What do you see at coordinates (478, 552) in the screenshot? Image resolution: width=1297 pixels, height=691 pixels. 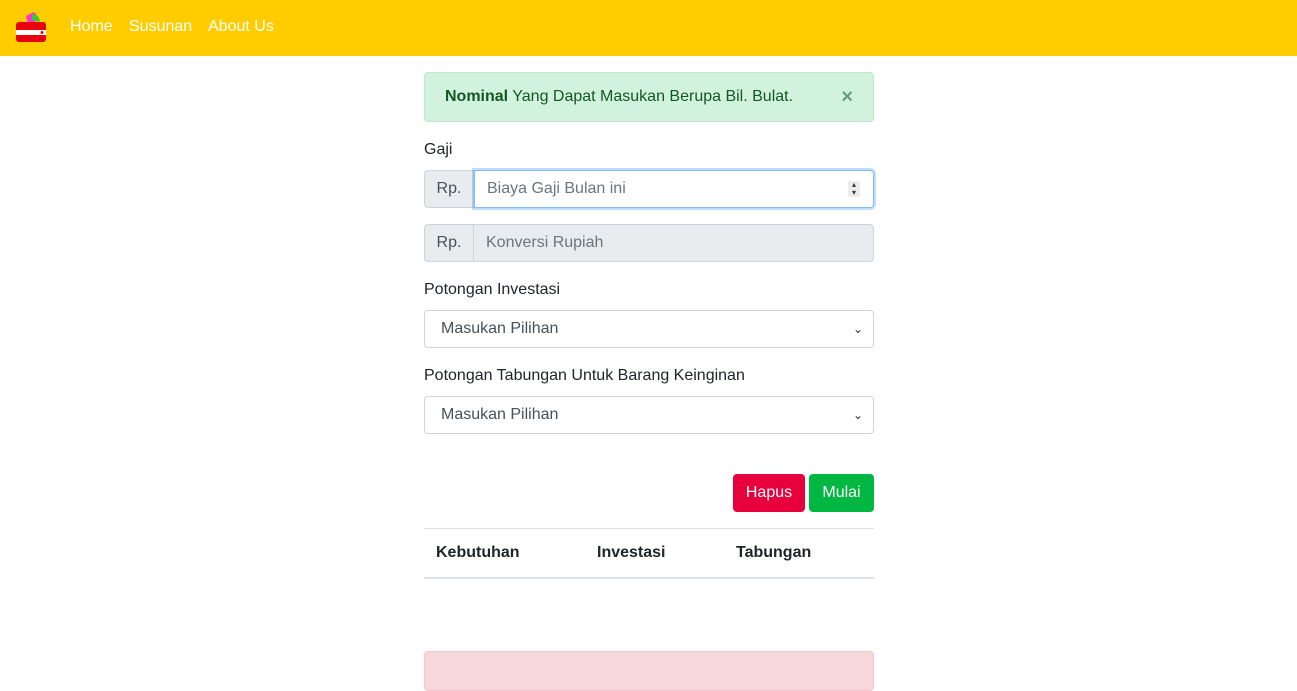 I see `column-header-kebutuhan: Kebutuhan` at bounding box center [478, 552].